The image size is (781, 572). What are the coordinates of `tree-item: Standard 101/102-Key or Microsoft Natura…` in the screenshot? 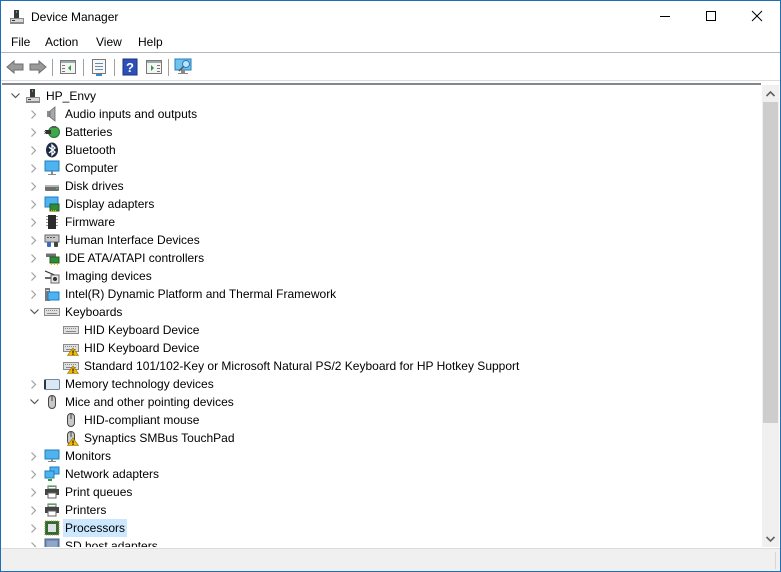 It's located at (284, 366).